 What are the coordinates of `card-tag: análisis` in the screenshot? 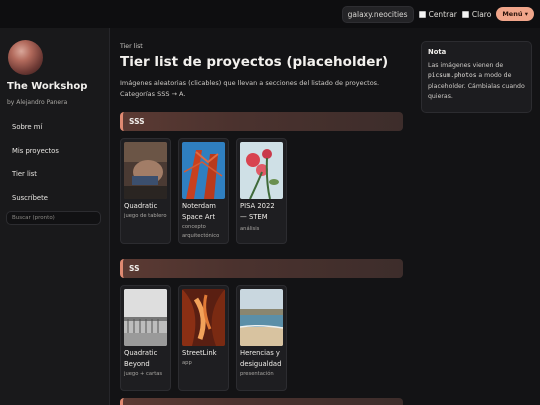 It's located at (250, 229).